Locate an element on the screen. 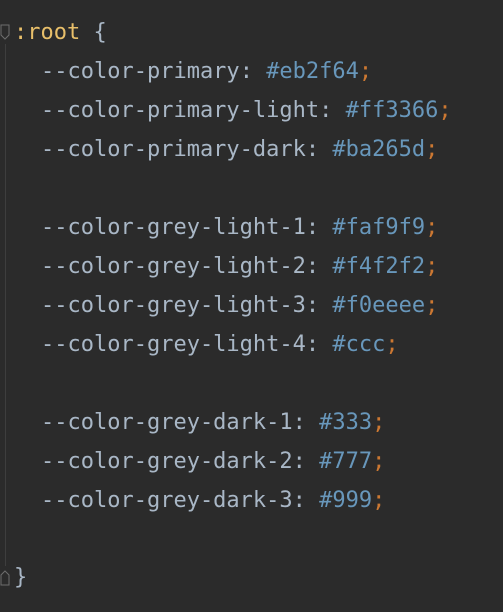  custom-property-value: #ba265d is located at coordinates (379, 149).